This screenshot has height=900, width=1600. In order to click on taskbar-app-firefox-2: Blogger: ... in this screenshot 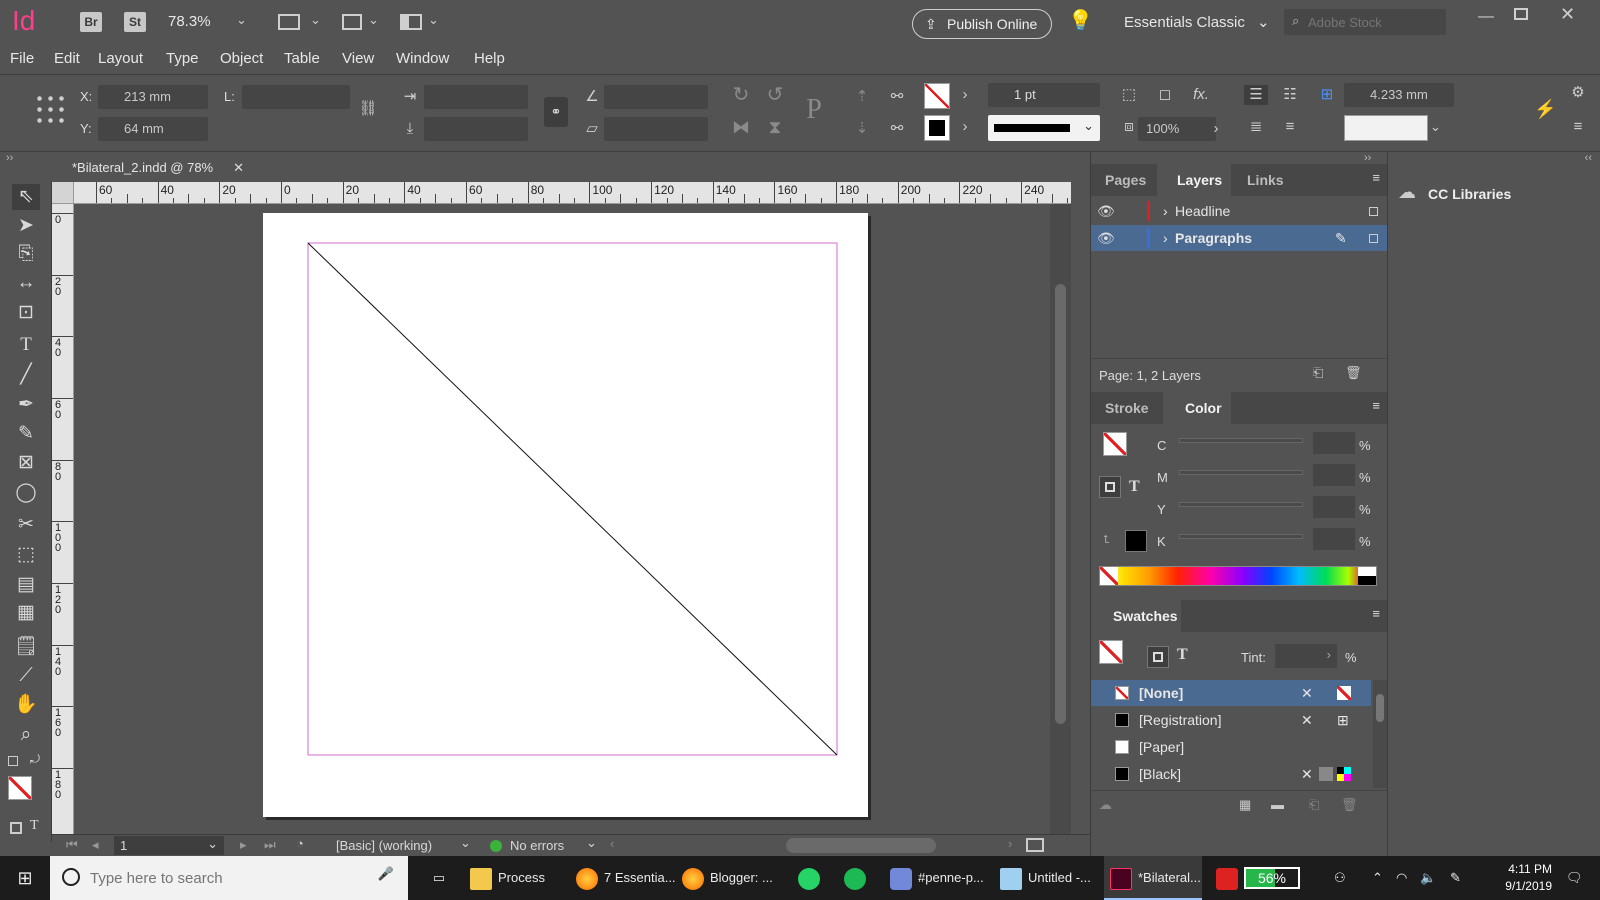, I will do `click(732, 878)`.